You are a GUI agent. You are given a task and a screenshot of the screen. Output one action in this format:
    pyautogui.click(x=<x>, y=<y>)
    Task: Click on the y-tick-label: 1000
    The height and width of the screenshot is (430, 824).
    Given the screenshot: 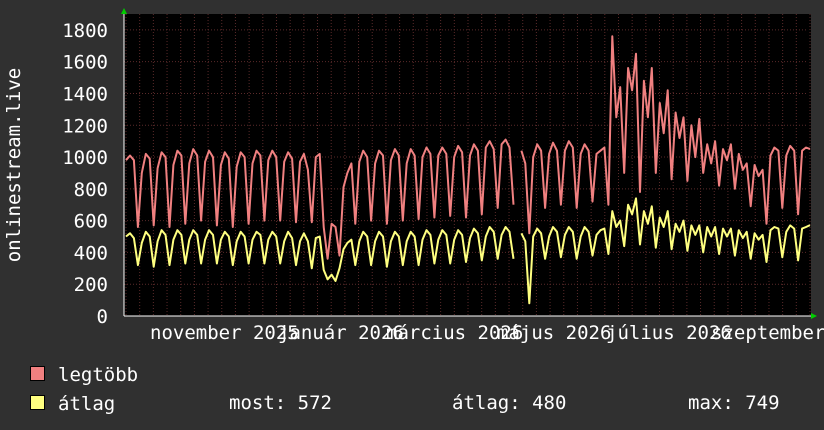 What is the action you would take?
    pyautogui.click(x=85, y=158)
    